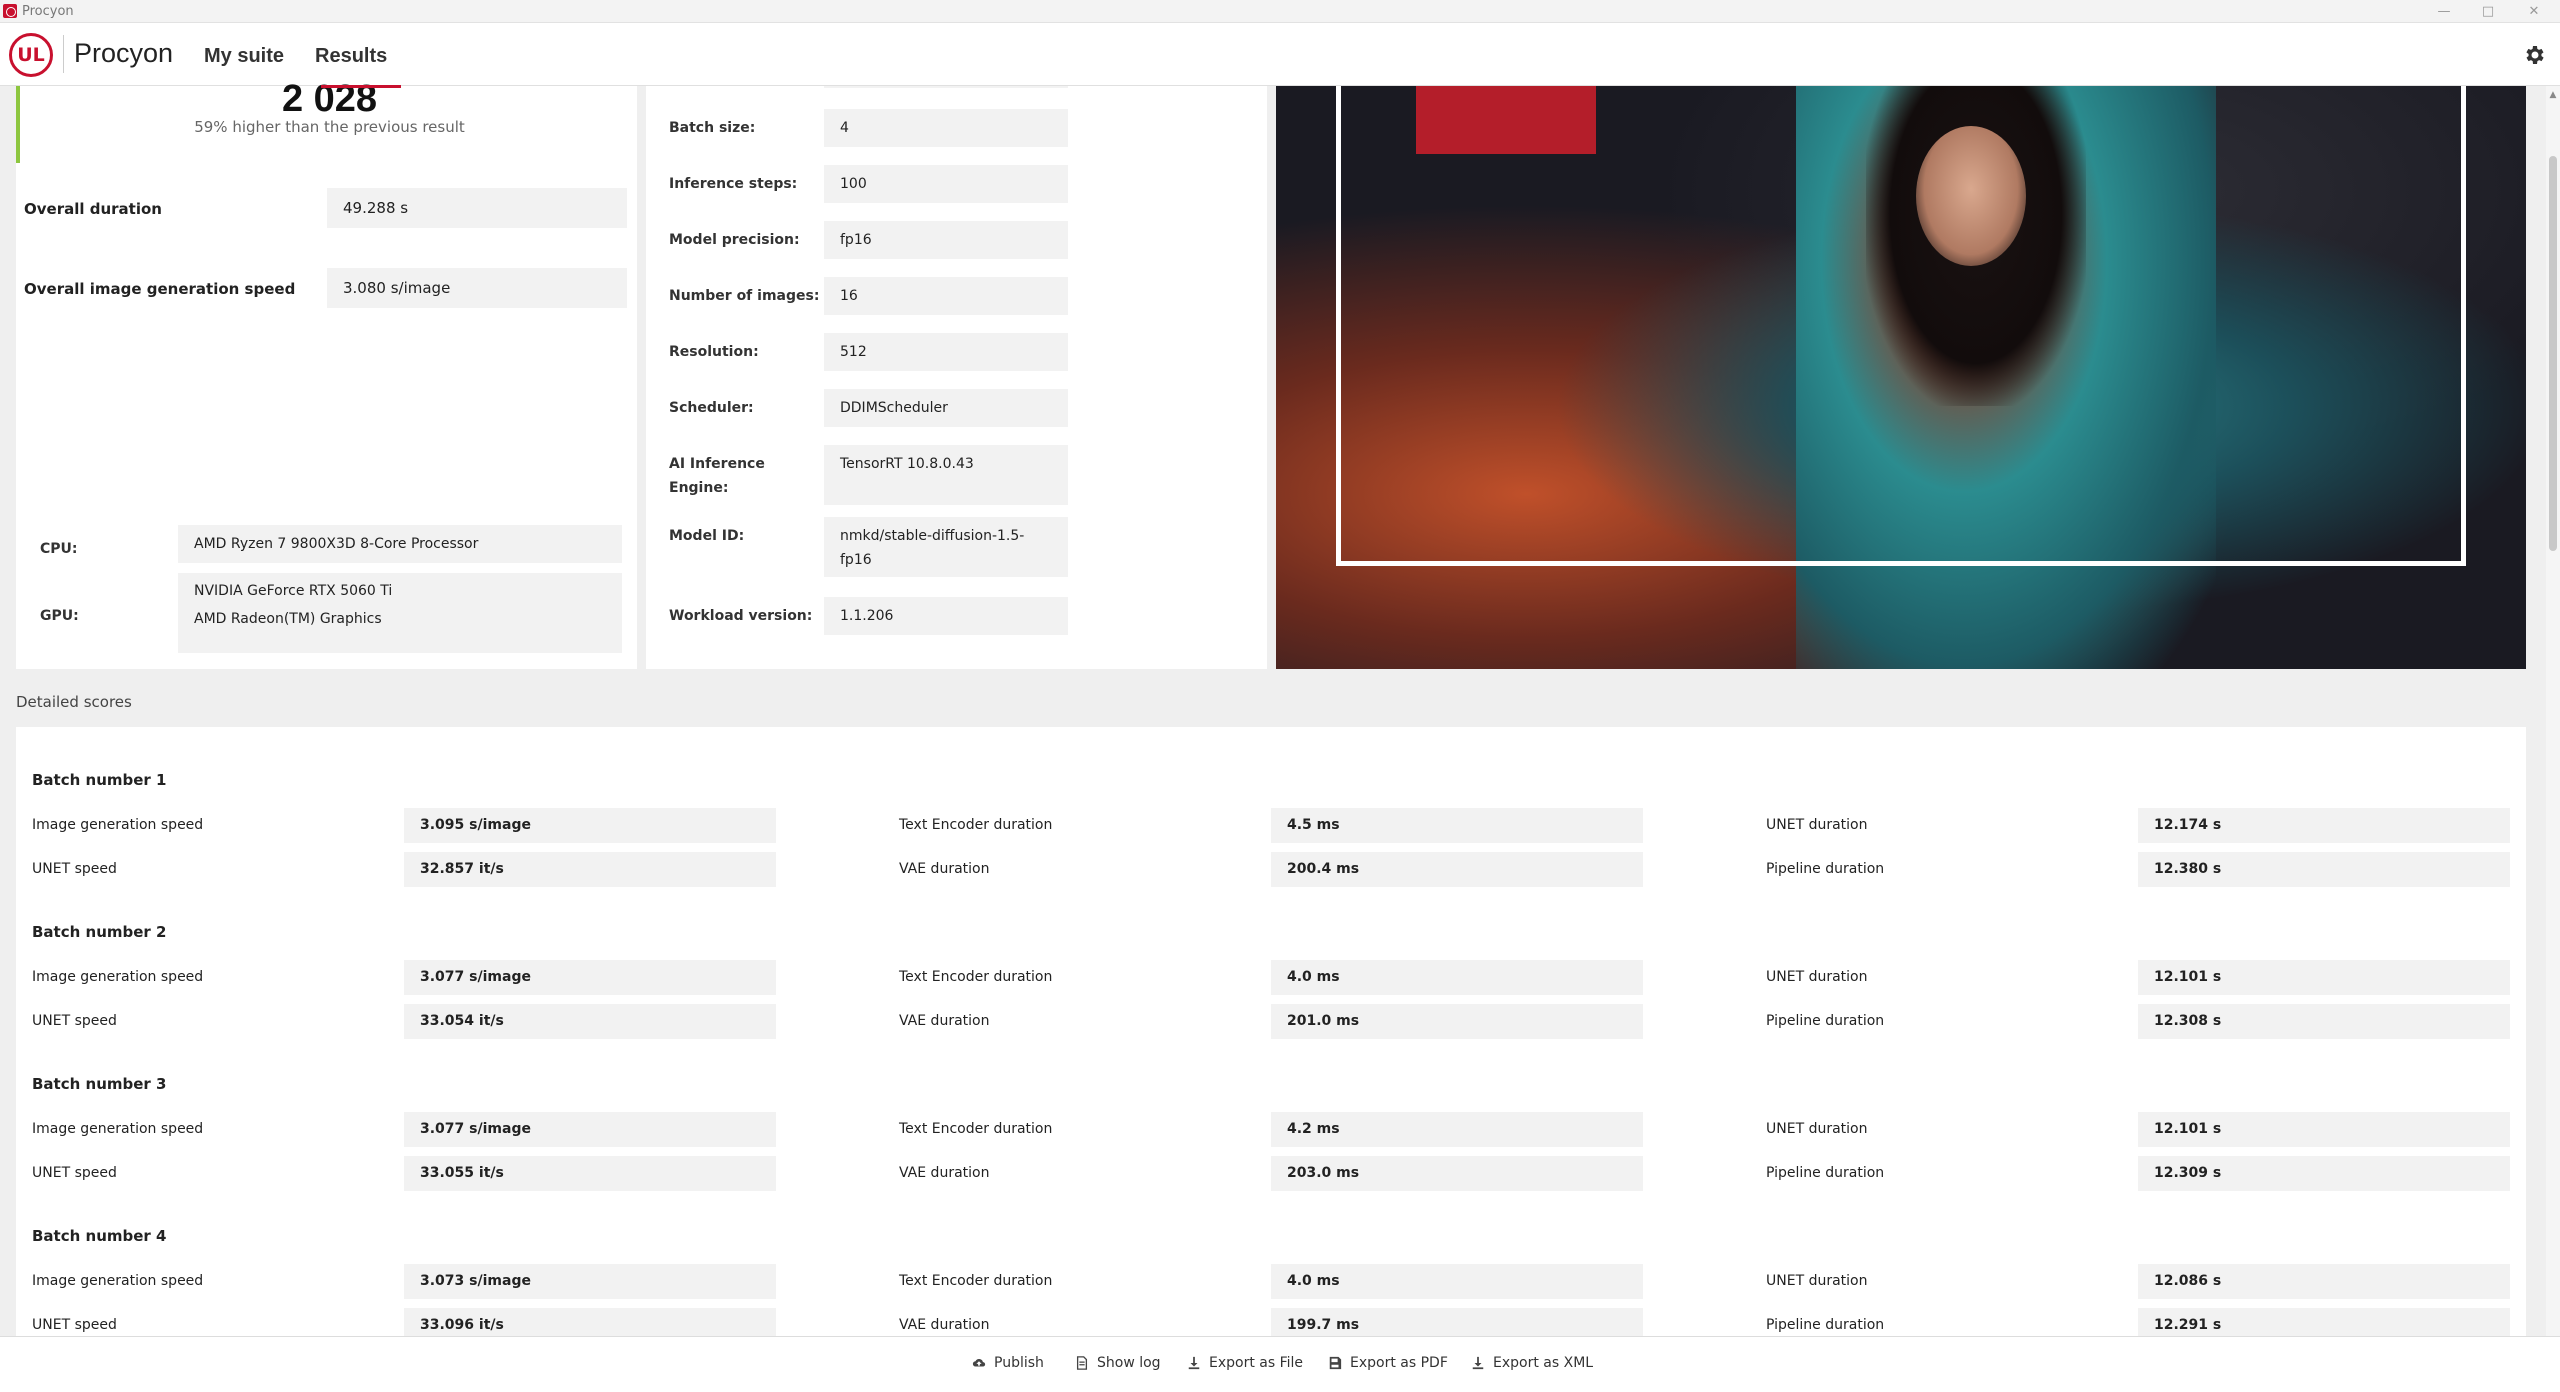 Image resolution: width=2560 pixels, height=1392 pixels. What do you see at coordinates (1478, 1363) in the screenshot?
I see `download-icon` at bounding box center [1478, 1363].